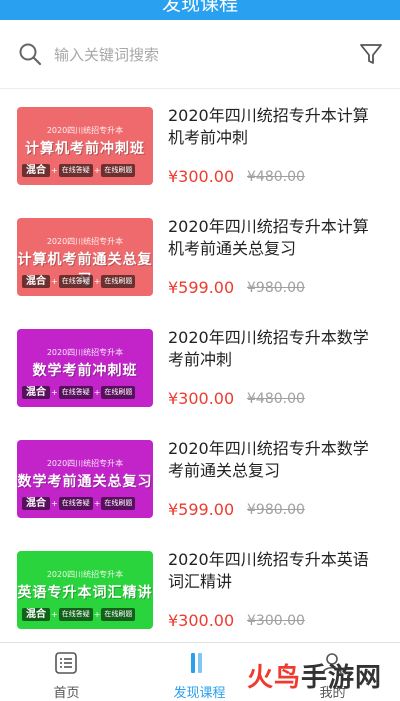 The width and height of the screenshot is (400, 701). I want to click on thumbnail-heading: 数学考前通关总复习, so click(85, 482).